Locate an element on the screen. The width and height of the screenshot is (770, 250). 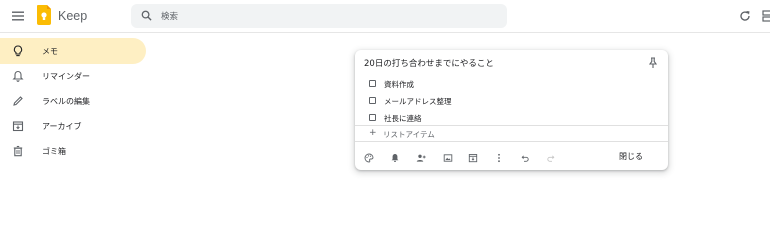
more-icon is located at coordinates (499, 158).